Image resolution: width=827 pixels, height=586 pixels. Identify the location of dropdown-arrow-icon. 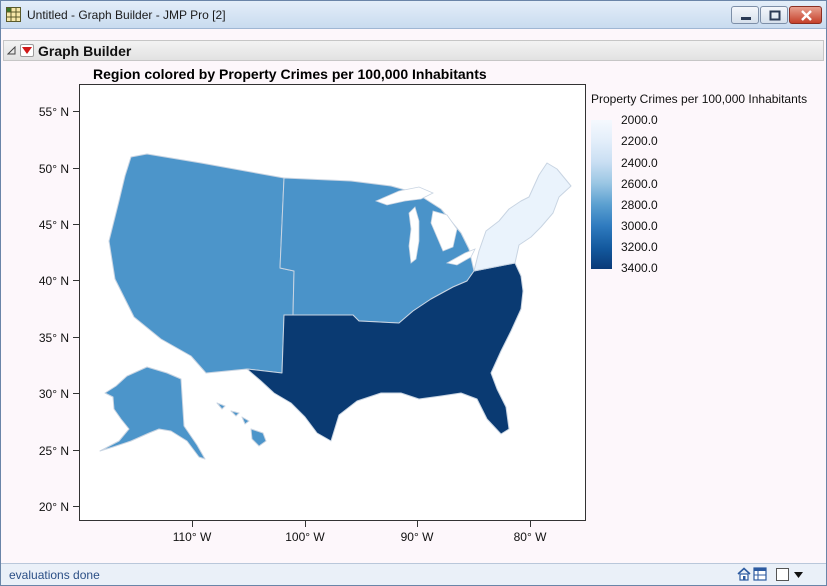
(798, 575).